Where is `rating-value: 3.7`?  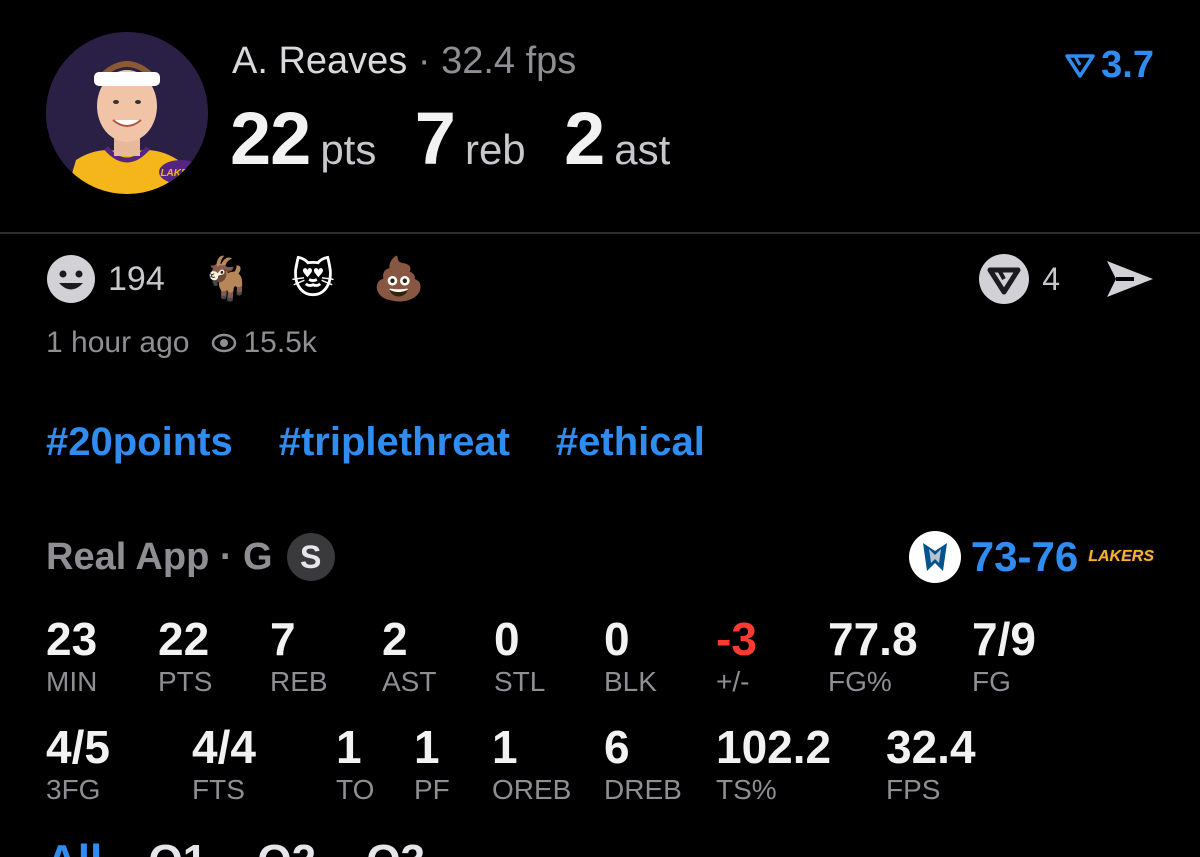
rating-value: 3.7 is located at coordinates (1127, 65).